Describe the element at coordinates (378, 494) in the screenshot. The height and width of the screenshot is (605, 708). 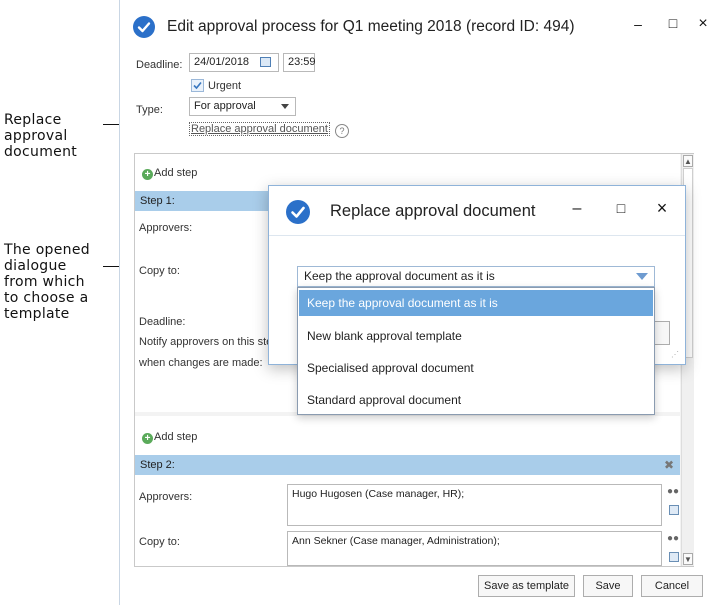
I see `step-2-approvers-value: Hugo Hugosen (Case manager, HR);` at that location.